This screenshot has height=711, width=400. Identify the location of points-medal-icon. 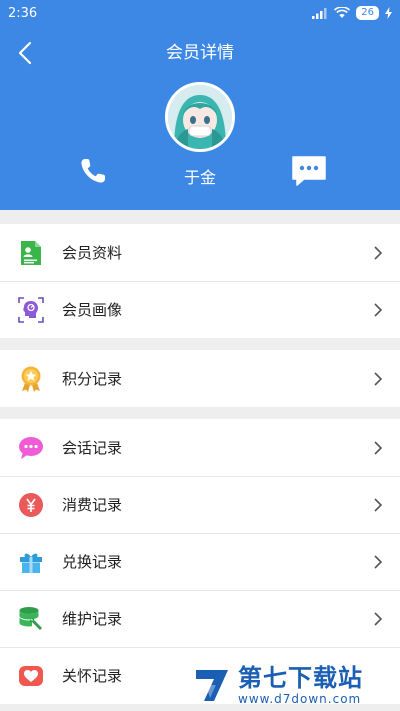
(31, 379).